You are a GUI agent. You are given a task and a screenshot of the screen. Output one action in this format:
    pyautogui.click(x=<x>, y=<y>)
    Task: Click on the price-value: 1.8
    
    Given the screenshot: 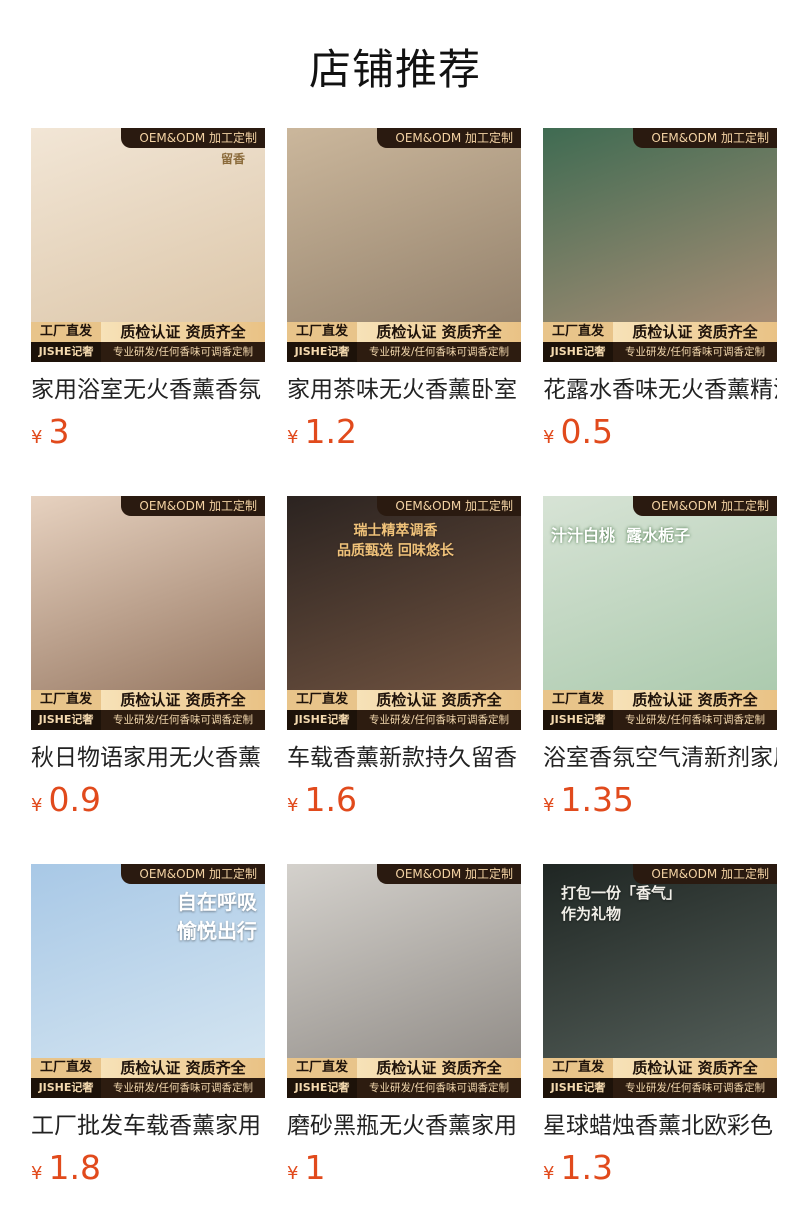 What is the action you would take?
    pyautogui.click(x=74, y=1167)
    